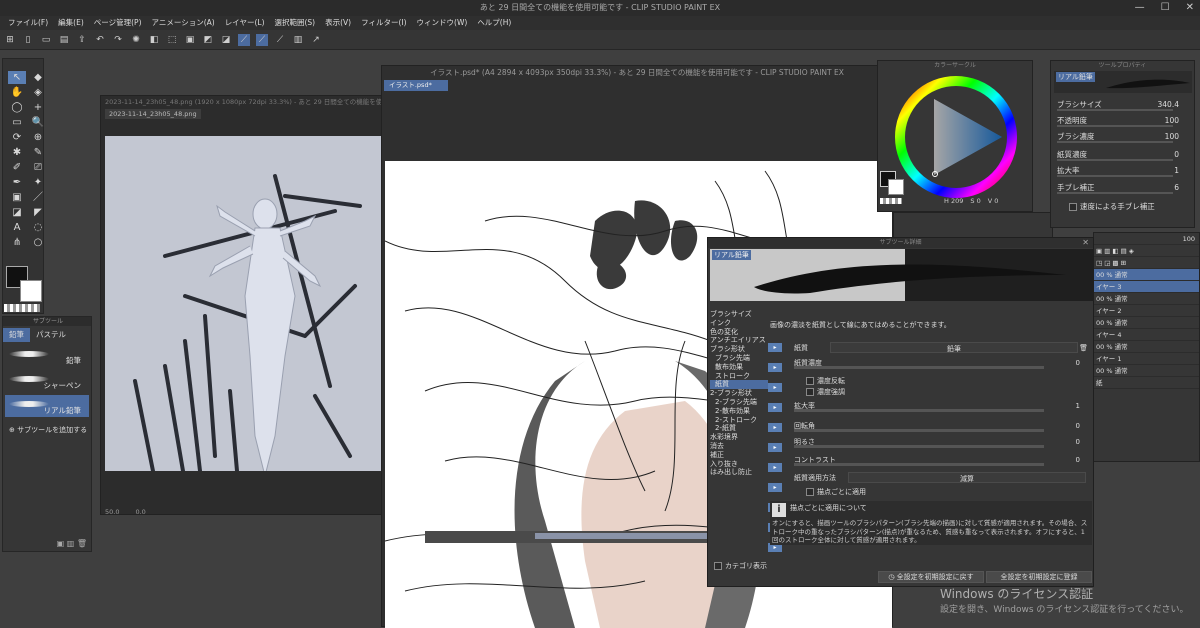 The image size is (1200, 628). I want to click on sub-color-swatch, so click(896, 187).